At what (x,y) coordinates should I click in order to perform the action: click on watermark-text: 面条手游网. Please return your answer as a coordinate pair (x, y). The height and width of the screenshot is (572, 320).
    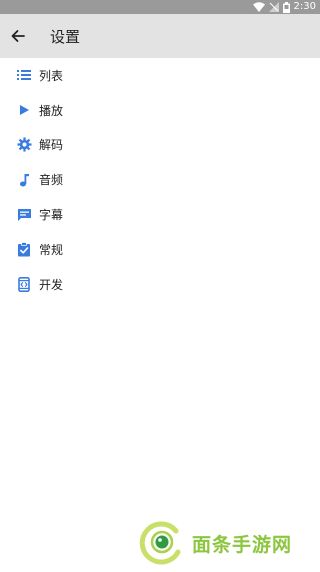
    Looking at the image, I should click on (242, 544).